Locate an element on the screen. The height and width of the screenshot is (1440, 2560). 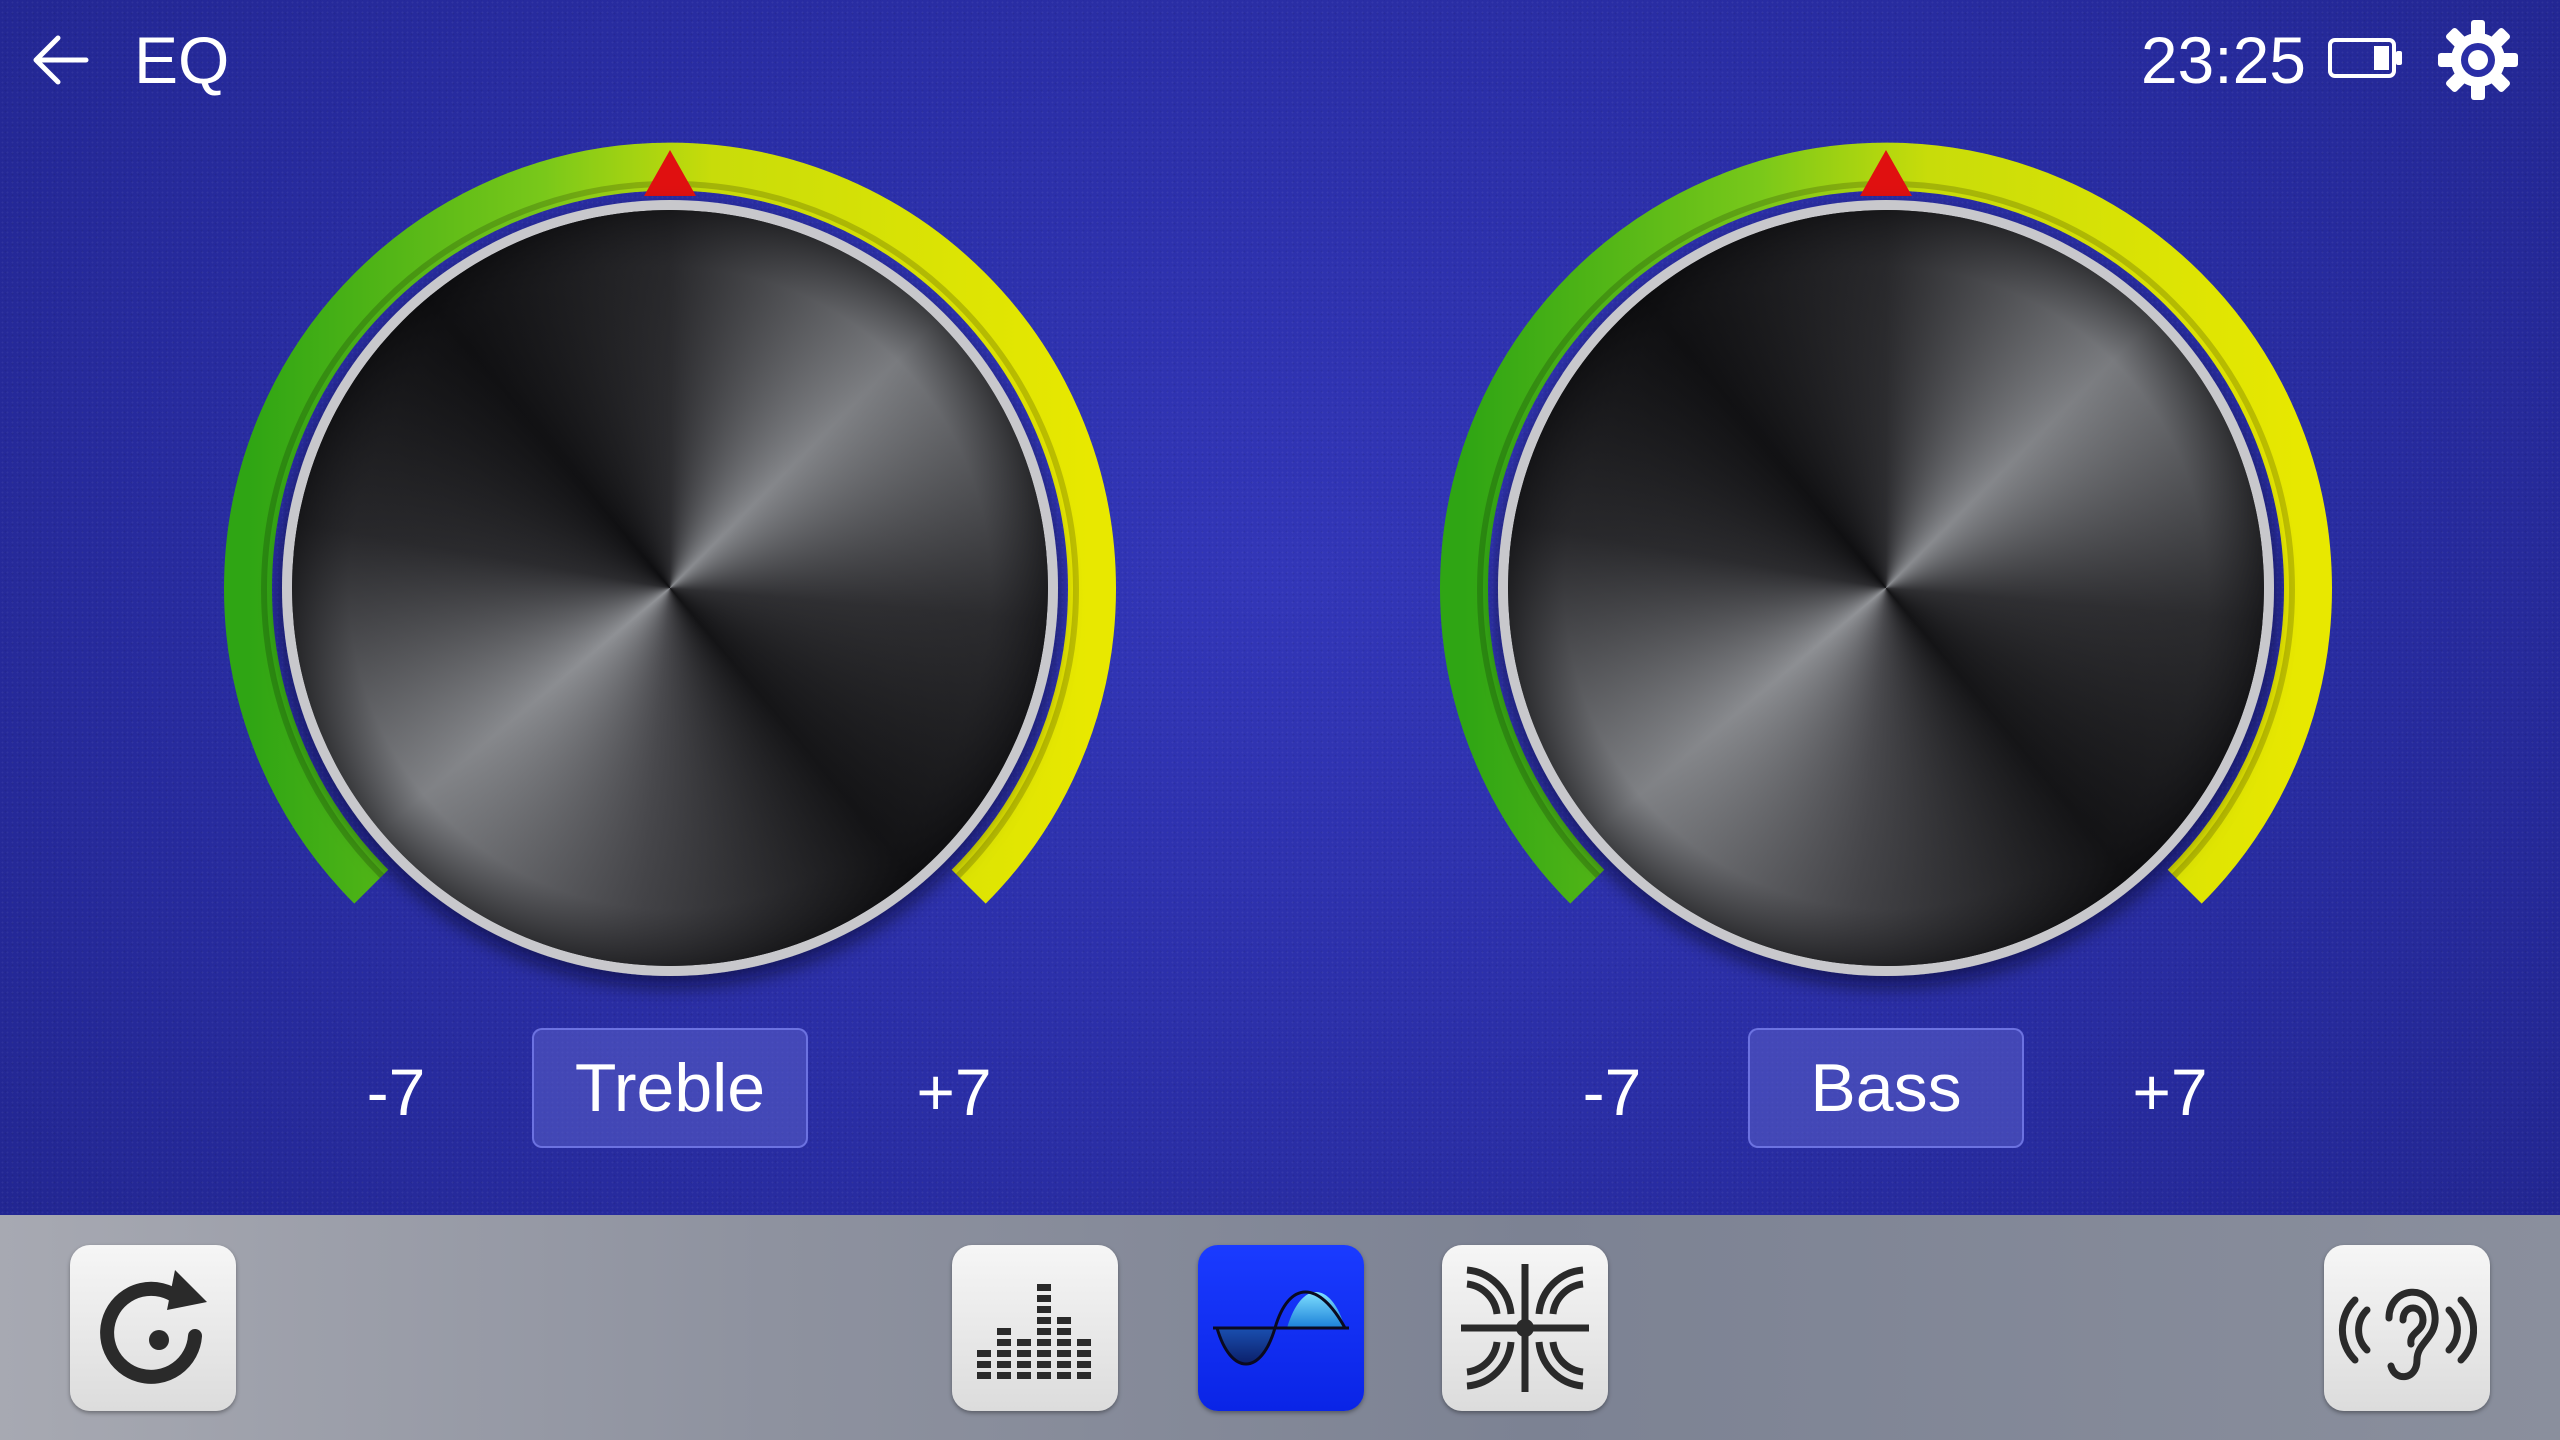
bass-max-label: +7 is located at coordinates (2170, 1092).